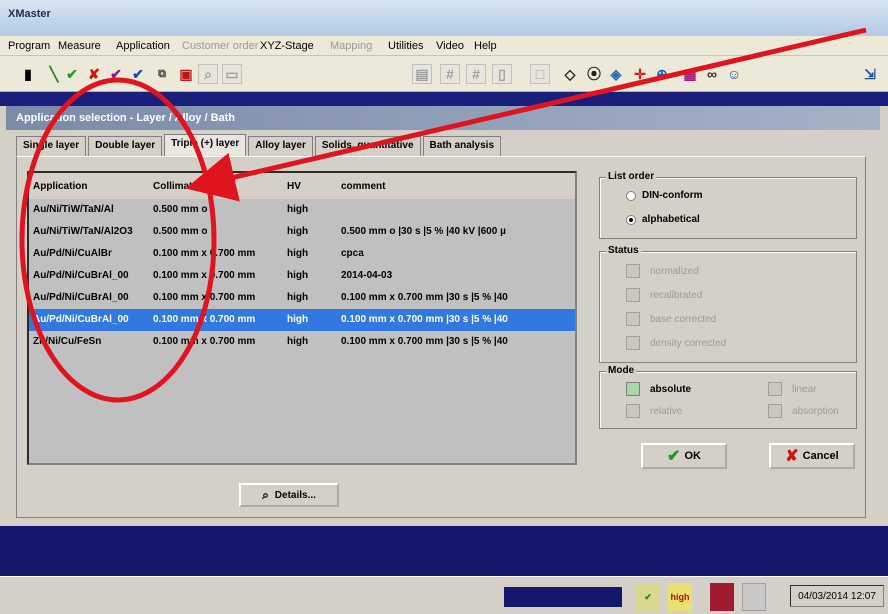 Image resolution: width=888 pixels, height=614 pixels. I want to click on grid-icon: #, so click(450, 74).